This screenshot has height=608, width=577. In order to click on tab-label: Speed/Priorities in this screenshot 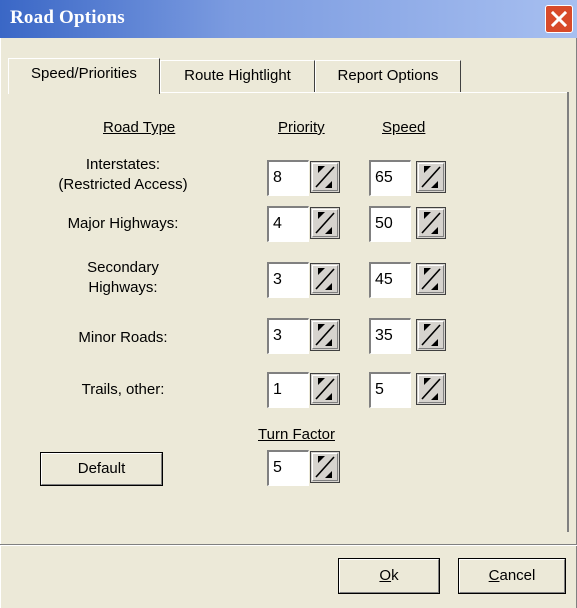, I will do `click(84, 73)`.